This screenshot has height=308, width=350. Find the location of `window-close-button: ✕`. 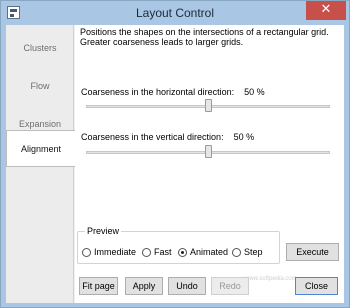

window-close-button: ✕ is located at coordinates (326, 10).